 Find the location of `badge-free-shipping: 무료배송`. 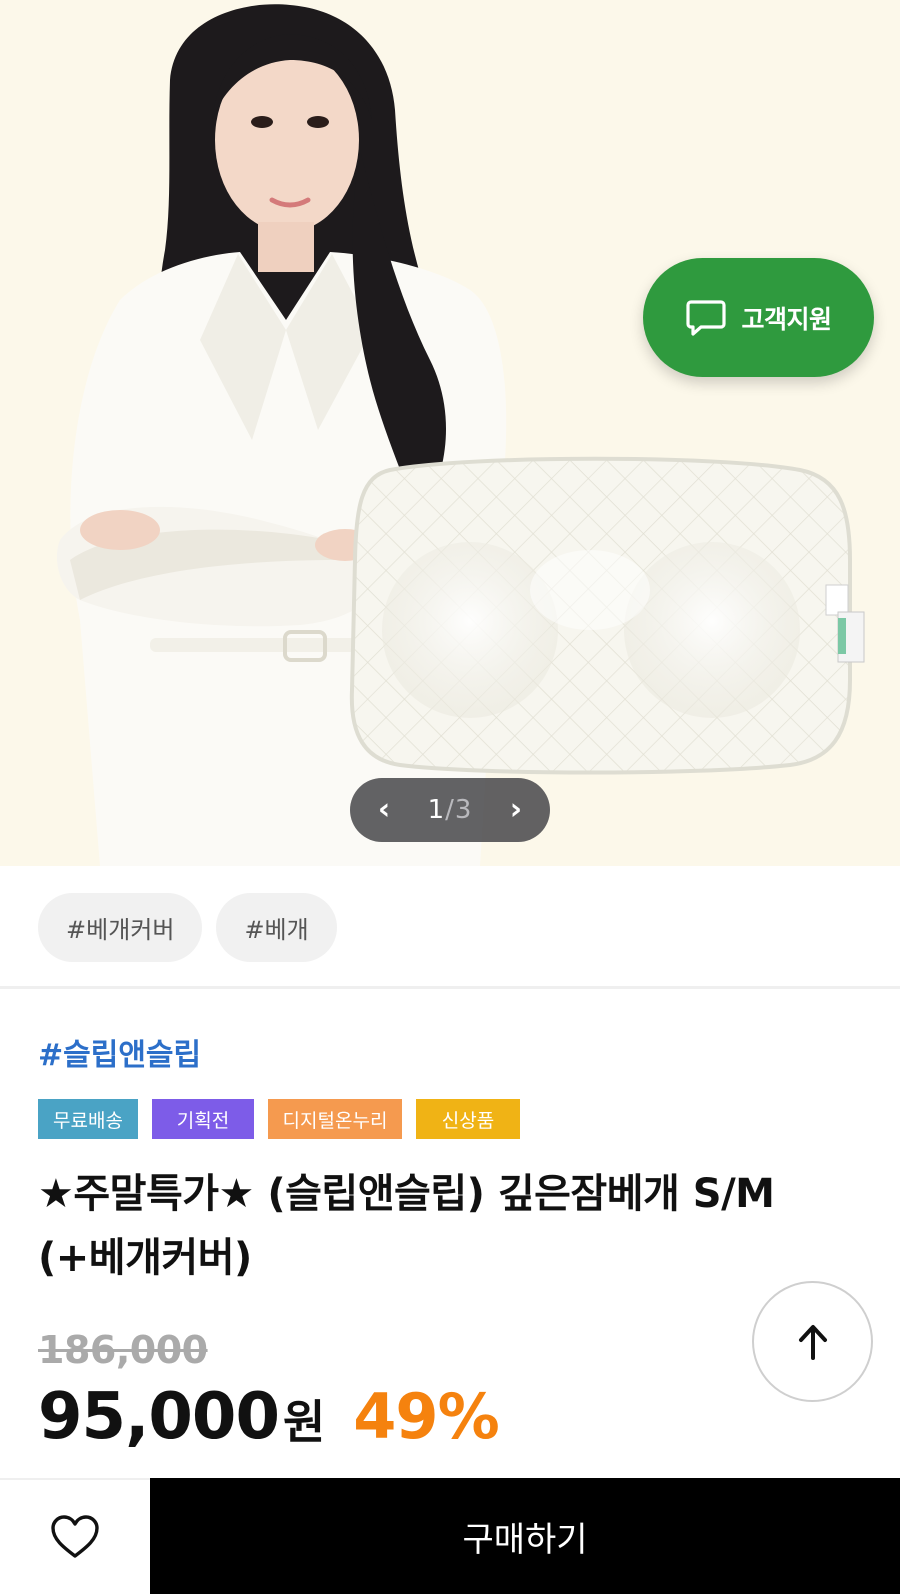

badge-free-shipping: 무료배송 is located at coordinates (88, 1119).